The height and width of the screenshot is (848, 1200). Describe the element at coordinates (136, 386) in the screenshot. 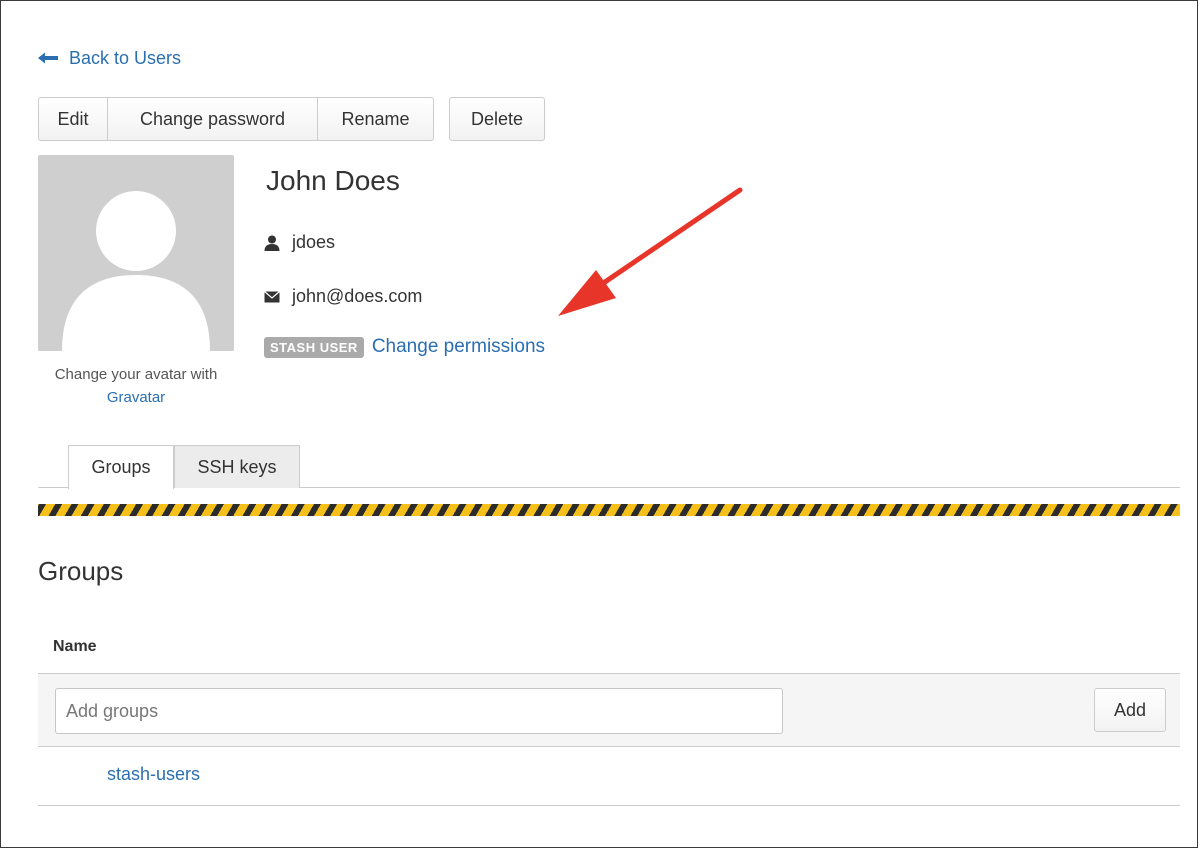

I see `avatar-caption: Change your avatar with Gravatar` at that location.